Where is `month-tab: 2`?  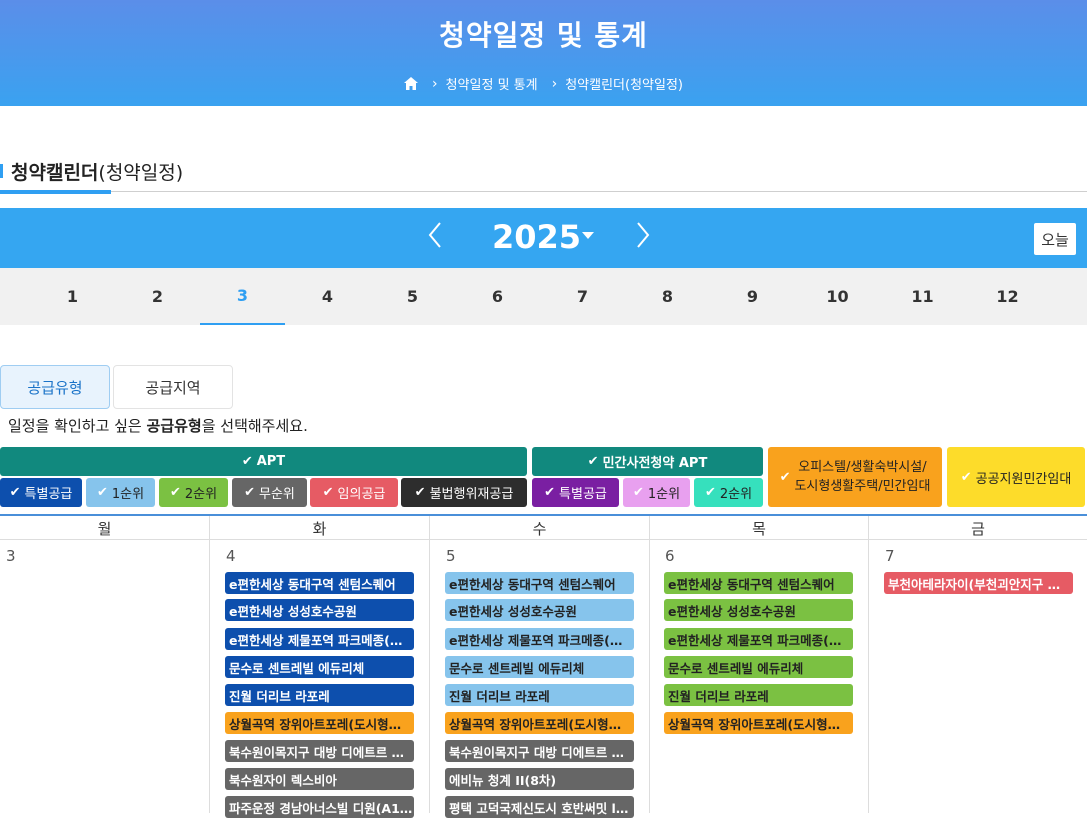 month-tab: 2 is located at coordinates (157, 296).